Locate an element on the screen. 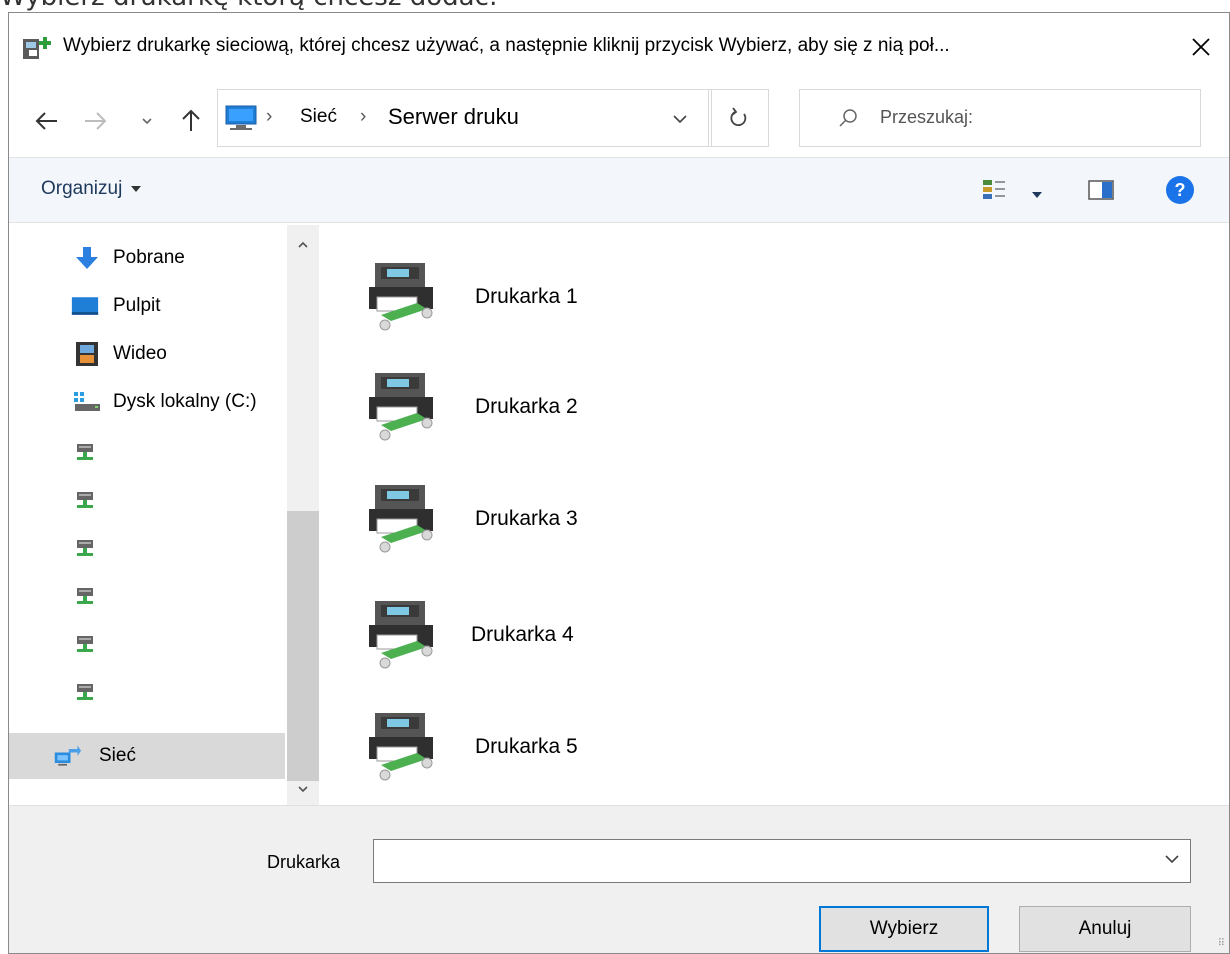 The height and width of the screenshot is (954, 1230). printer-item-4: Drukarka 4 is located at coordinates (511, 636).